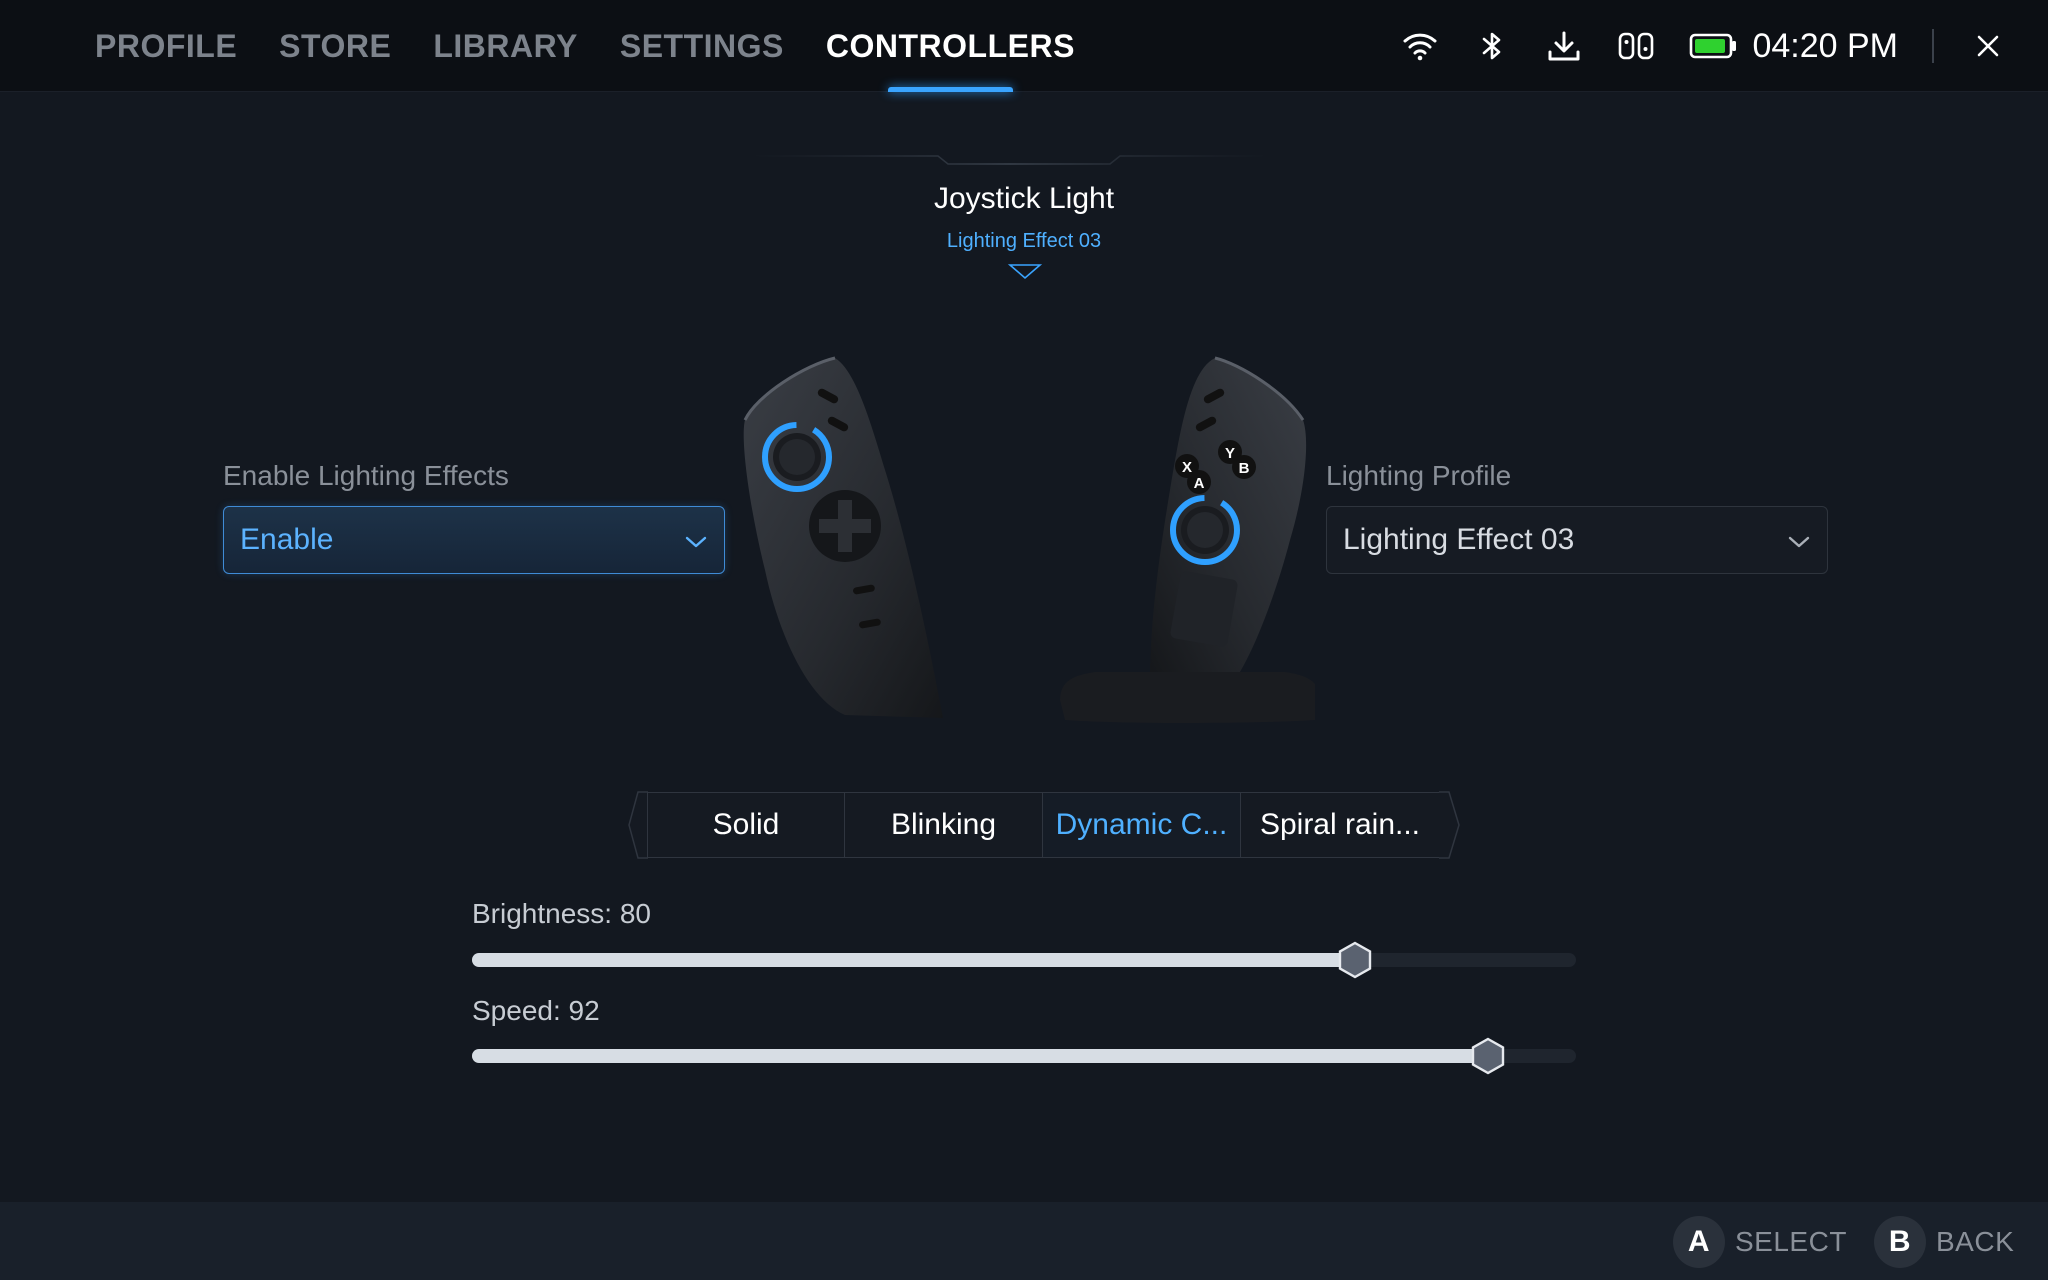  I want to click on speed-slider, so click(1024, 1056).